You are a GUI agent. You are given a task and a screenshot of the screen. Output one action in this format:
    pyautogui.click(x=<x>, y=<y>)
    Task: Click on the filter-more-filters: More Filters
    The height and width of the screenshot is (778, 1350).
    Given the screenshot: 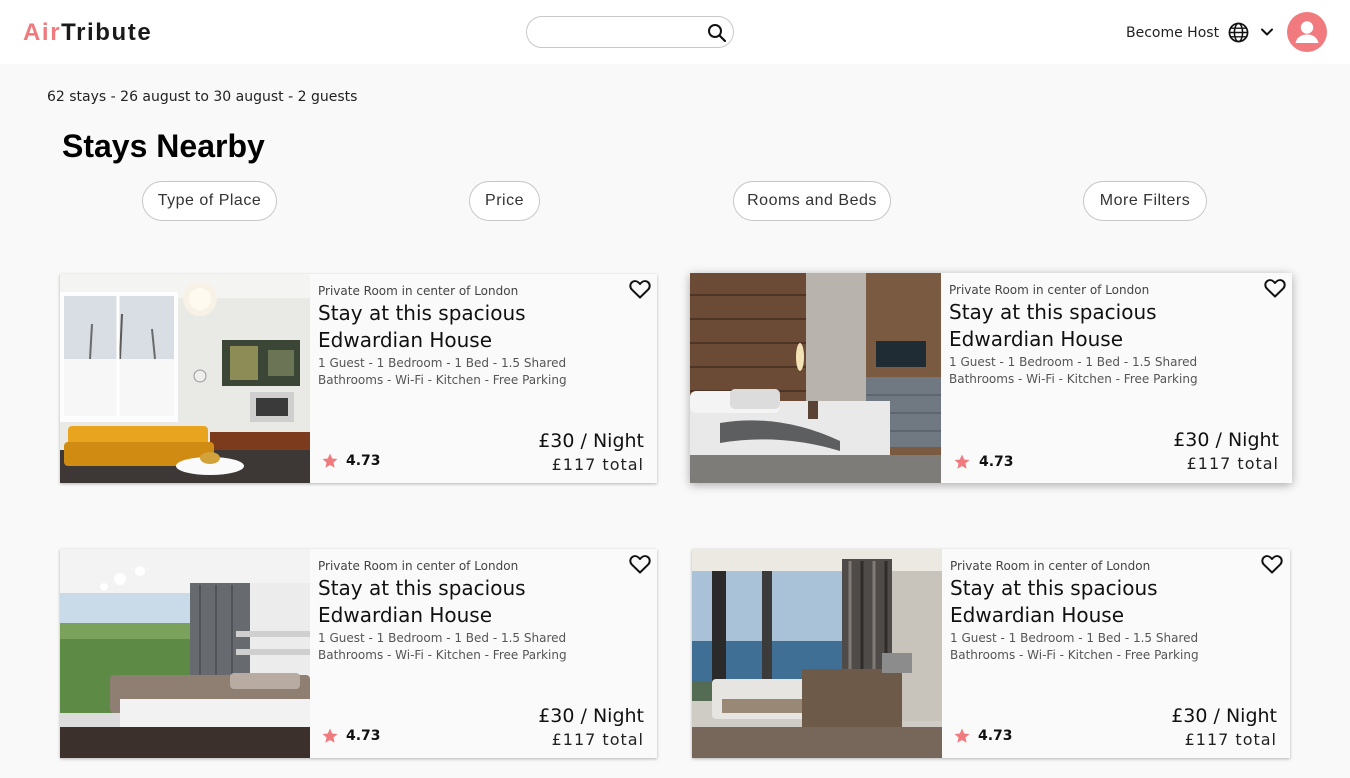 What is the action you would take?
    pyautogui.click(x=1145, y=201)
    